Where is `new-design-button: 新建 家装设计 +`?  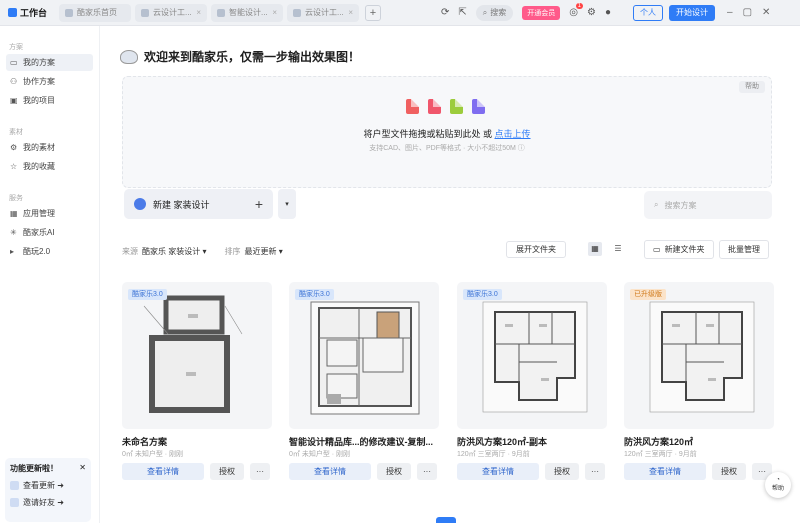
new-design-button: 新建 家装设计 + is located at coordinates (198, 204).